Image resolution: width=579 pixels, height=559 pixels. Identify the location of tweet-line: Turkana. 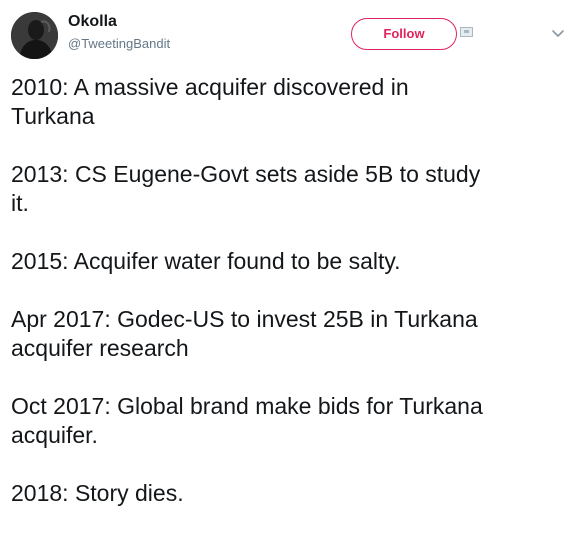
(53, 116).